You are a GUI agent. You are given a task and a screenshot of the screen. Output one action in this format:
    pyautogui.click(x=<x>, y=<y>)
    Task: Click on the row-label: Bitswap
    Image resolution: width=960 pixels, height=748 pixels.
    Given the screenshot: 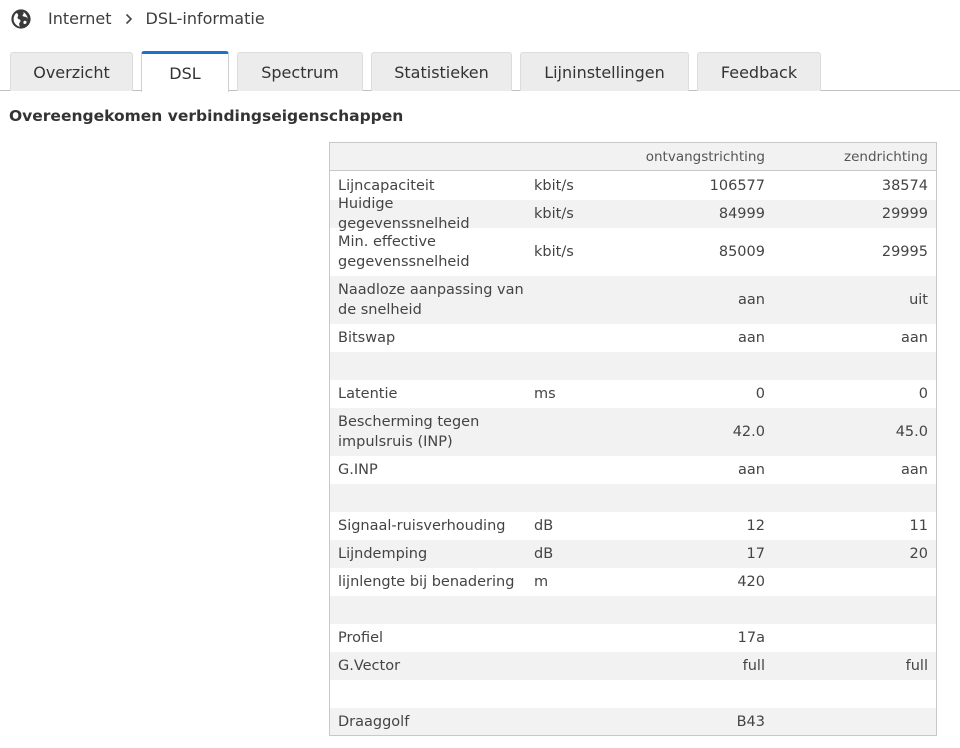 What is the action you would take?
    pyautogui.click(x=367, y=338)
    